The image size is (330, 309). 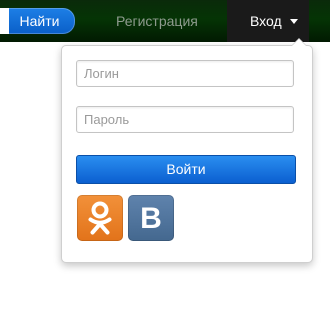 I want to click on odnoklassniki-login-button, so click(x=100, y=218).